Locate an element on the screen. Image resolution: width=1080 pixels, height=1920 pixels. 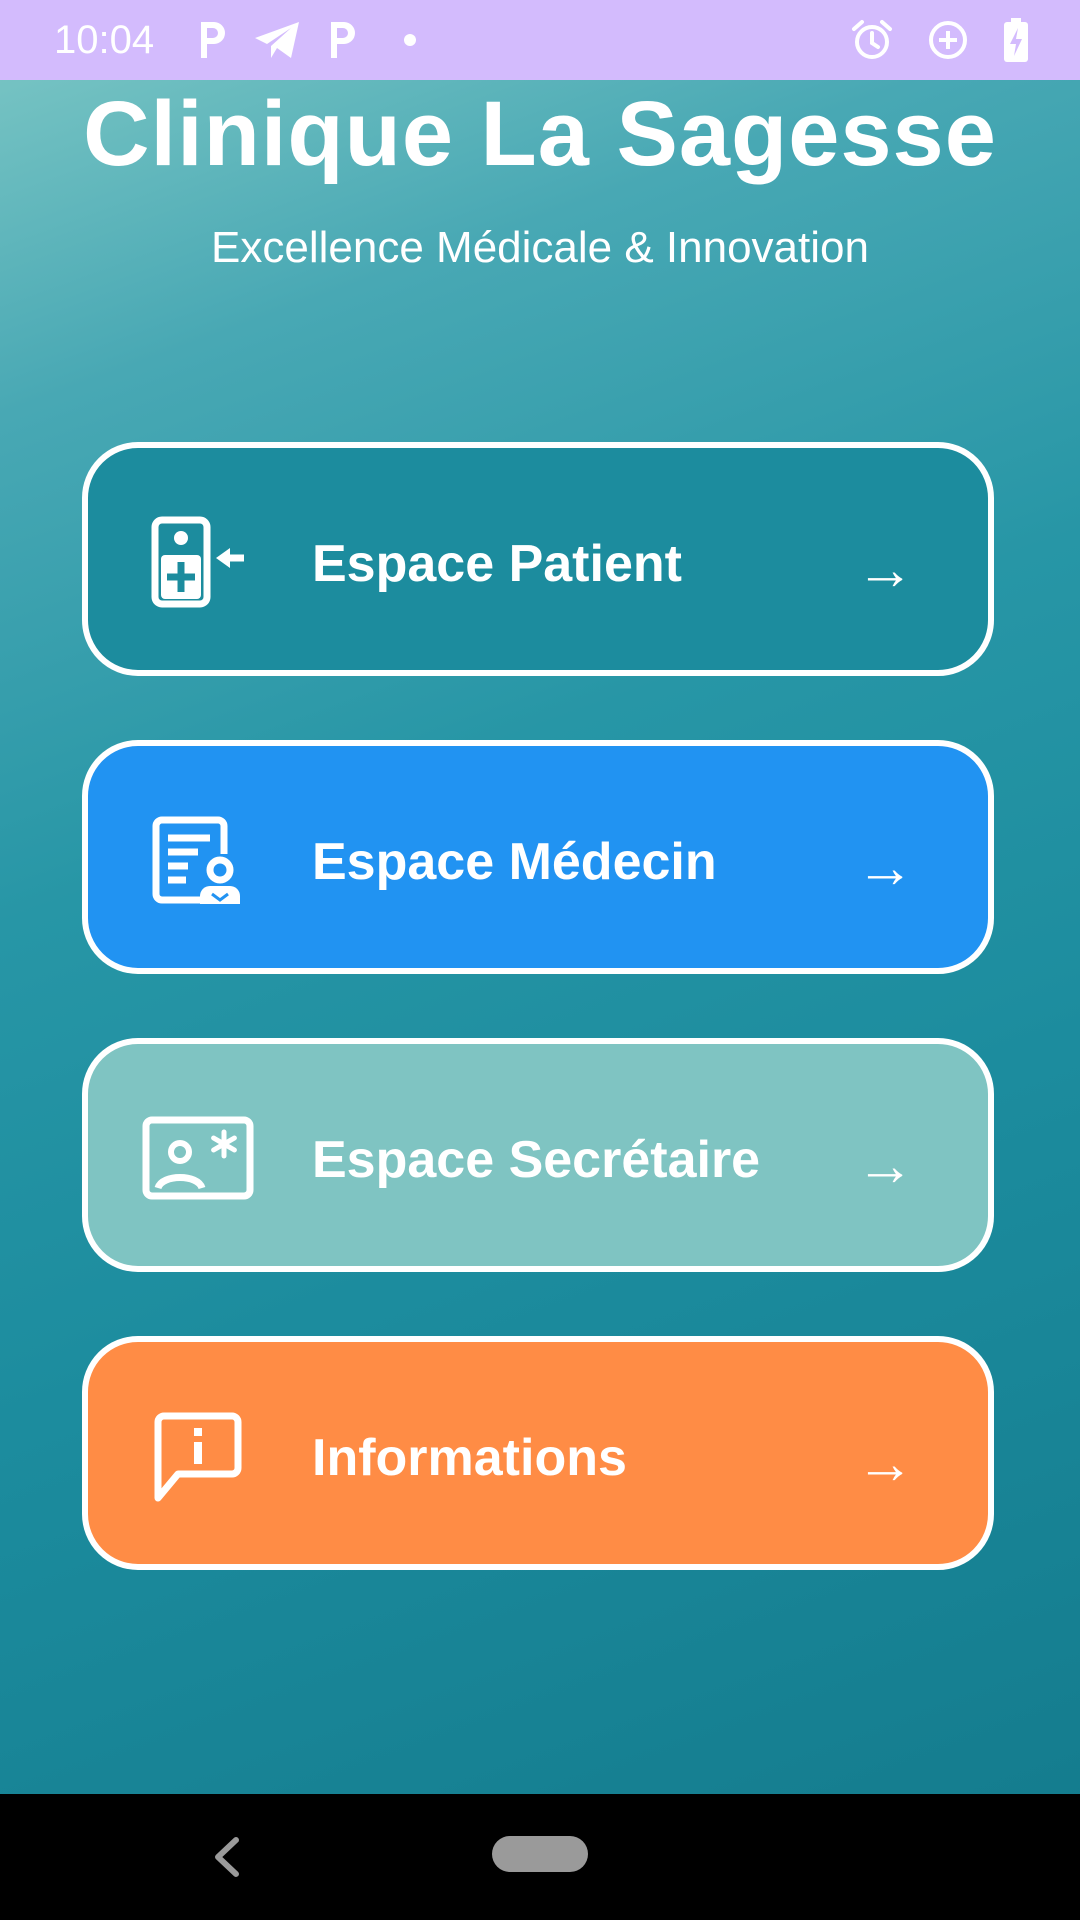
home-pill-icon is located at coordinates (540, 1854).